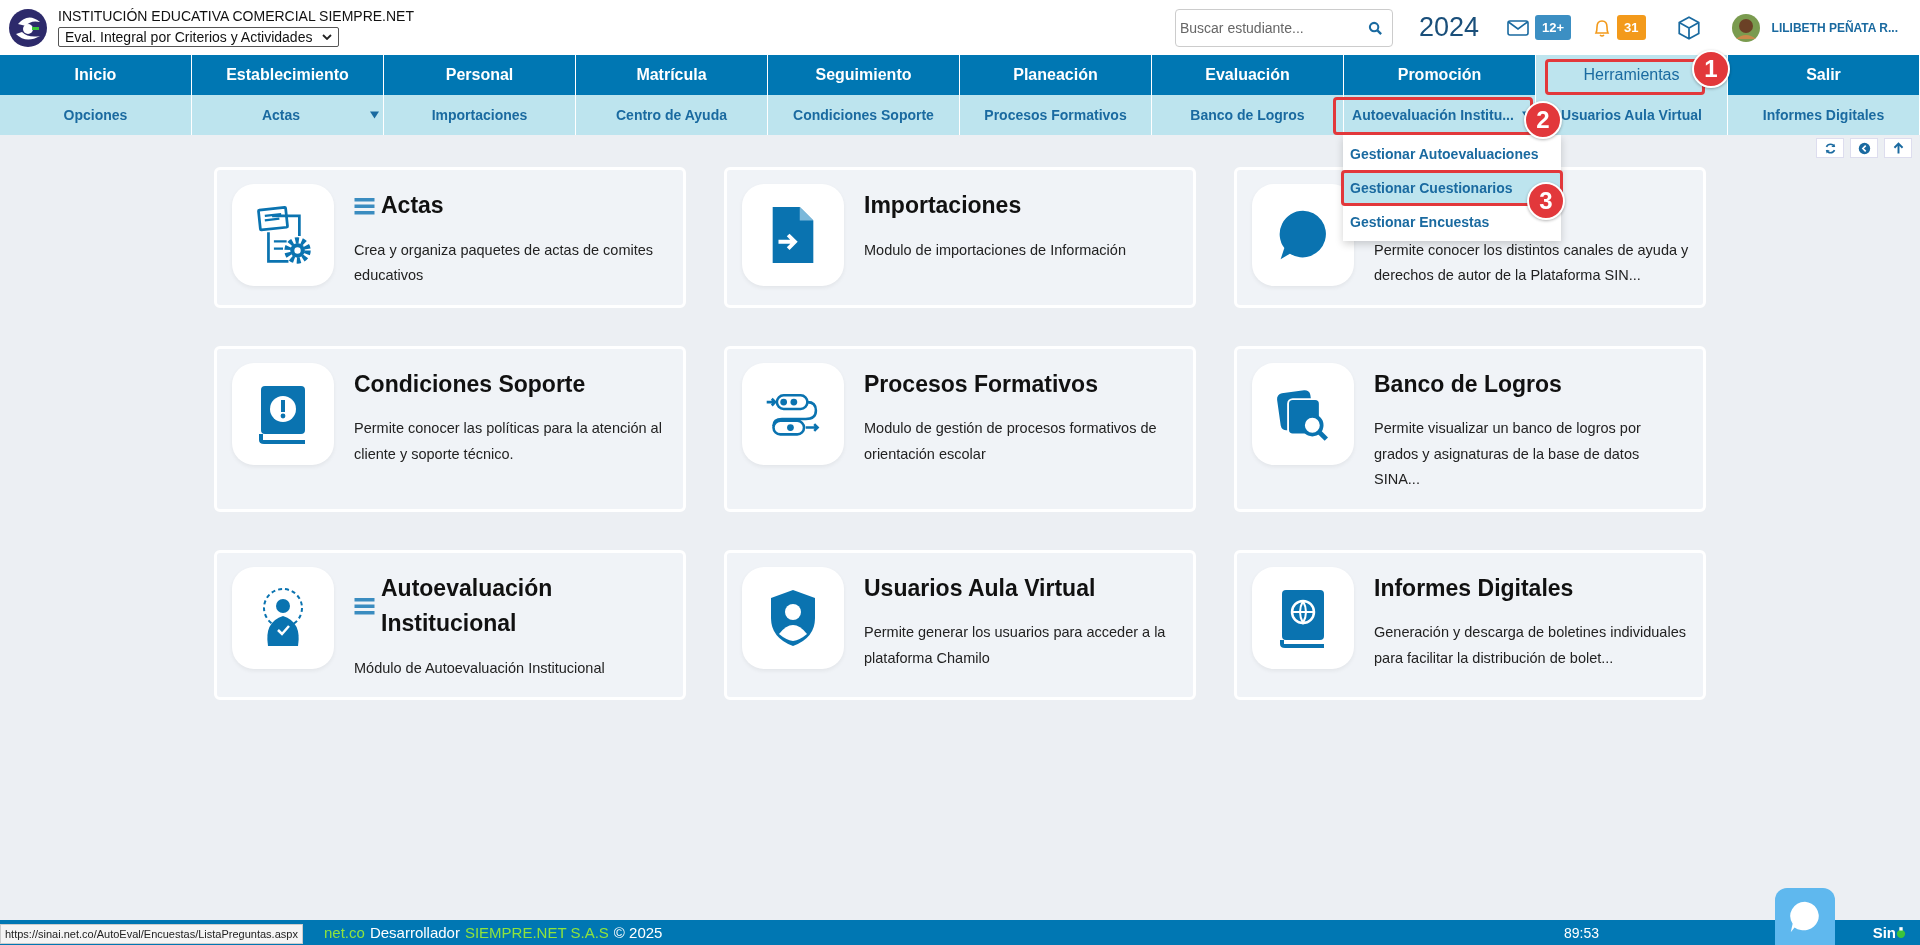 Image resolution: width=1920 pixels, height=945 pixels. I want to click on card-title: Usuarios Aula Virtual, so click(980, 588).